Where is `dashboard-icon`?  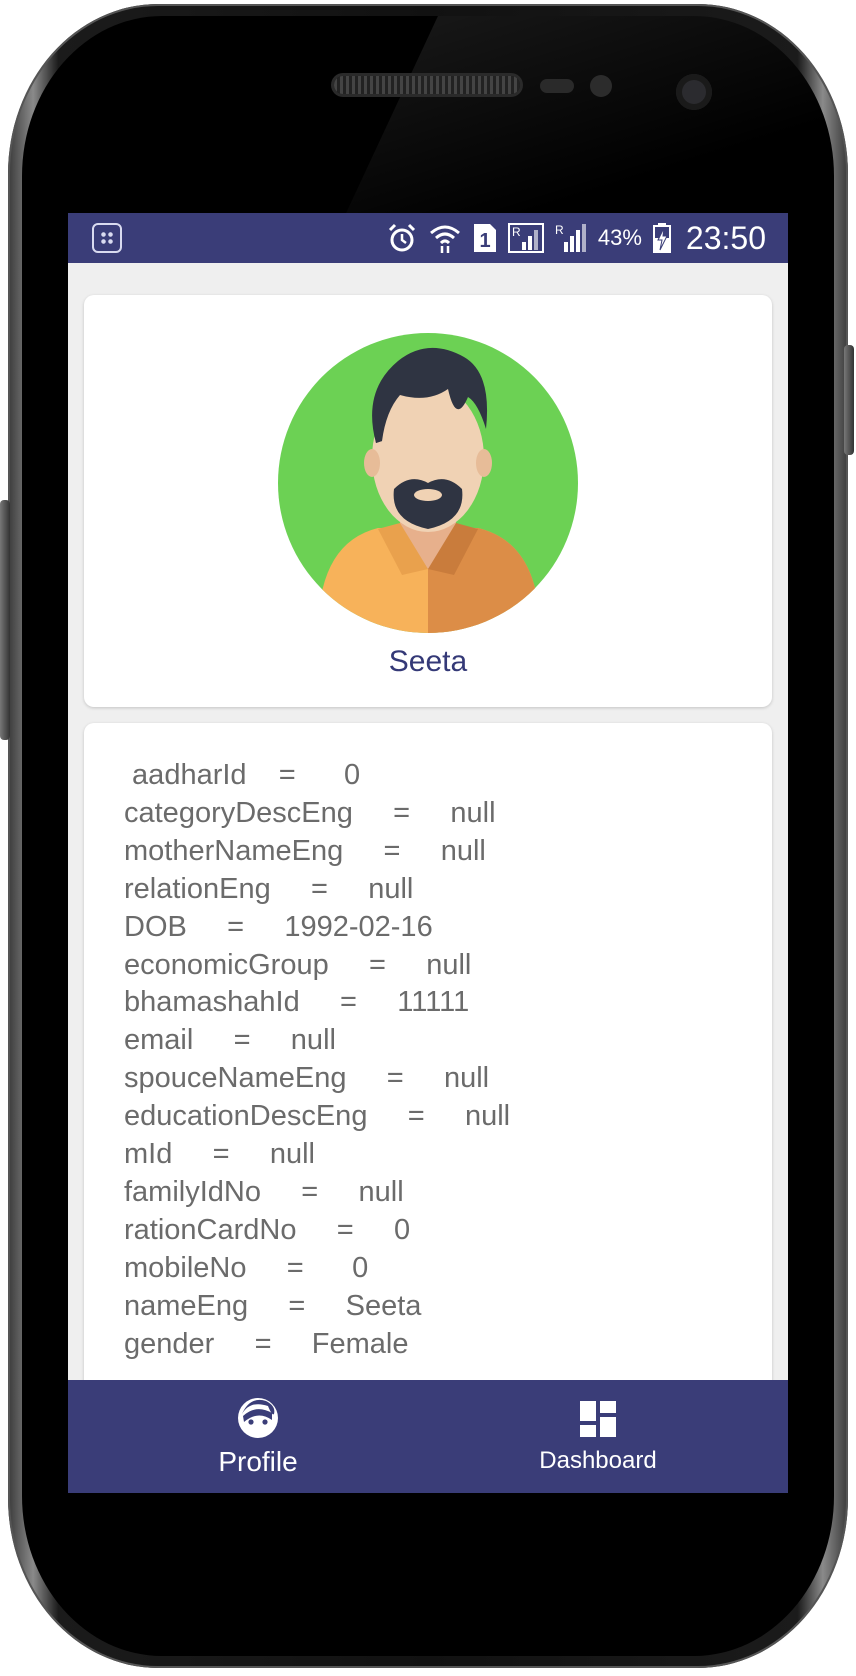
dashboard-icon is located at coordinates (598, 1418).